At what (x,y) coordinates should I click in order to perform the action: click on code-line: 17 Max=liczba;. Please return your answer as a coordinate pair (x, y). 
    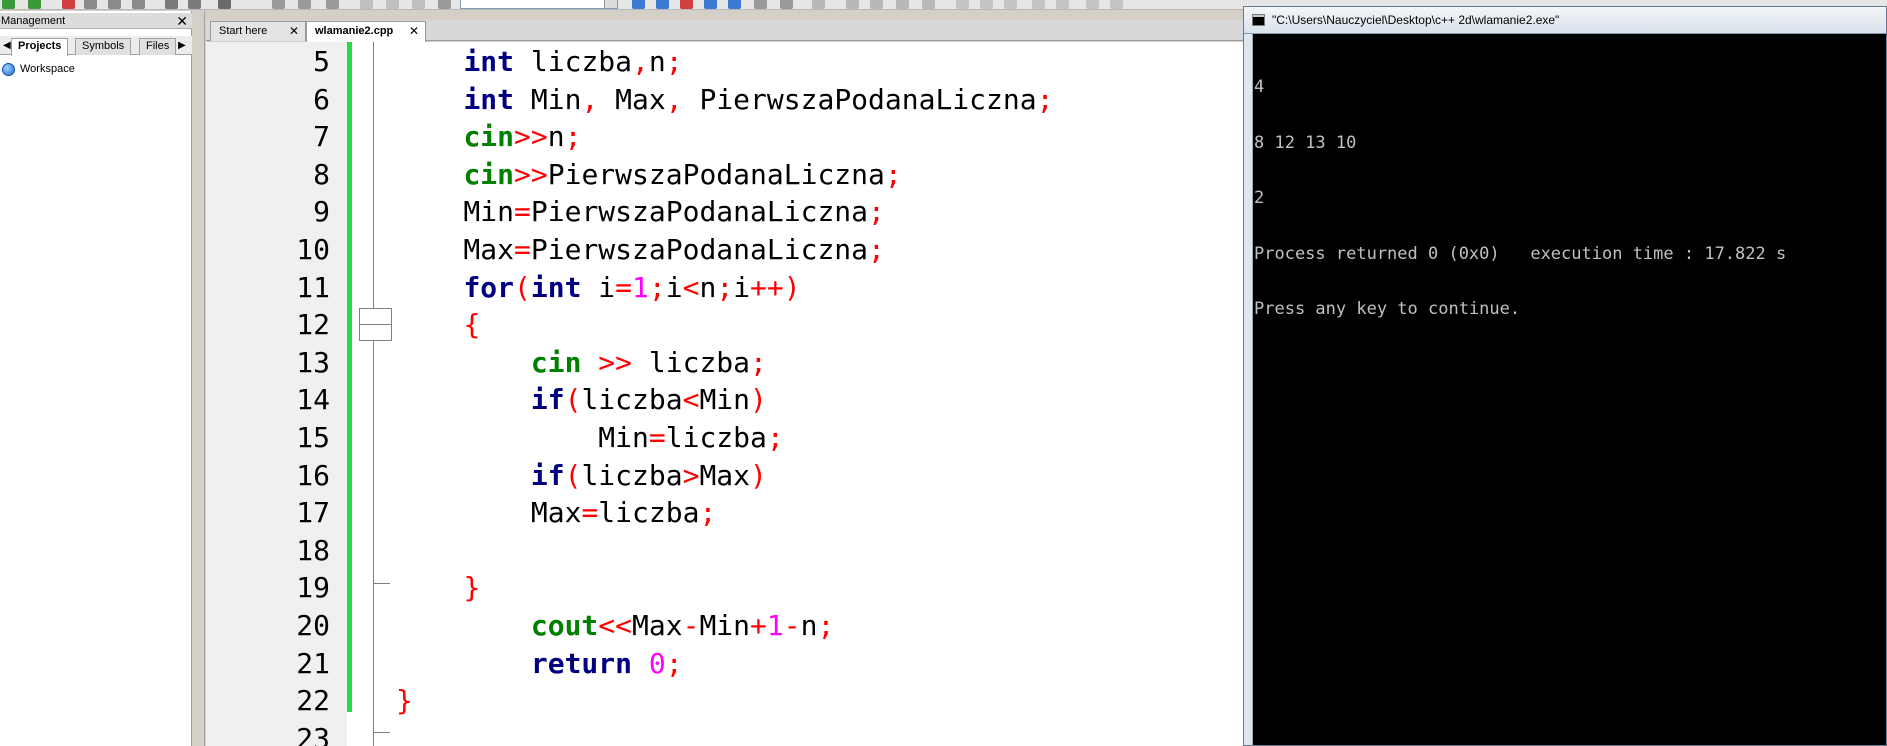
    Looking at the image, I should click on (727, 512).